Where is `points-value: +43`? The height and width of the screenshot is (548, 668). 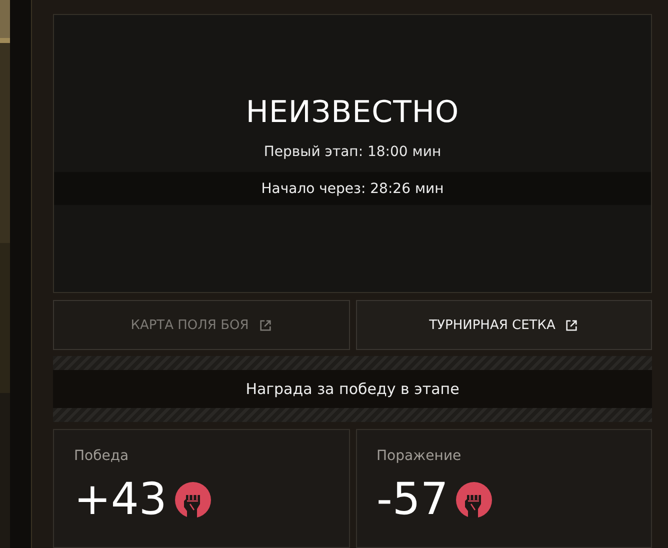 points-value: +43 is located at coordinates (120, 499).